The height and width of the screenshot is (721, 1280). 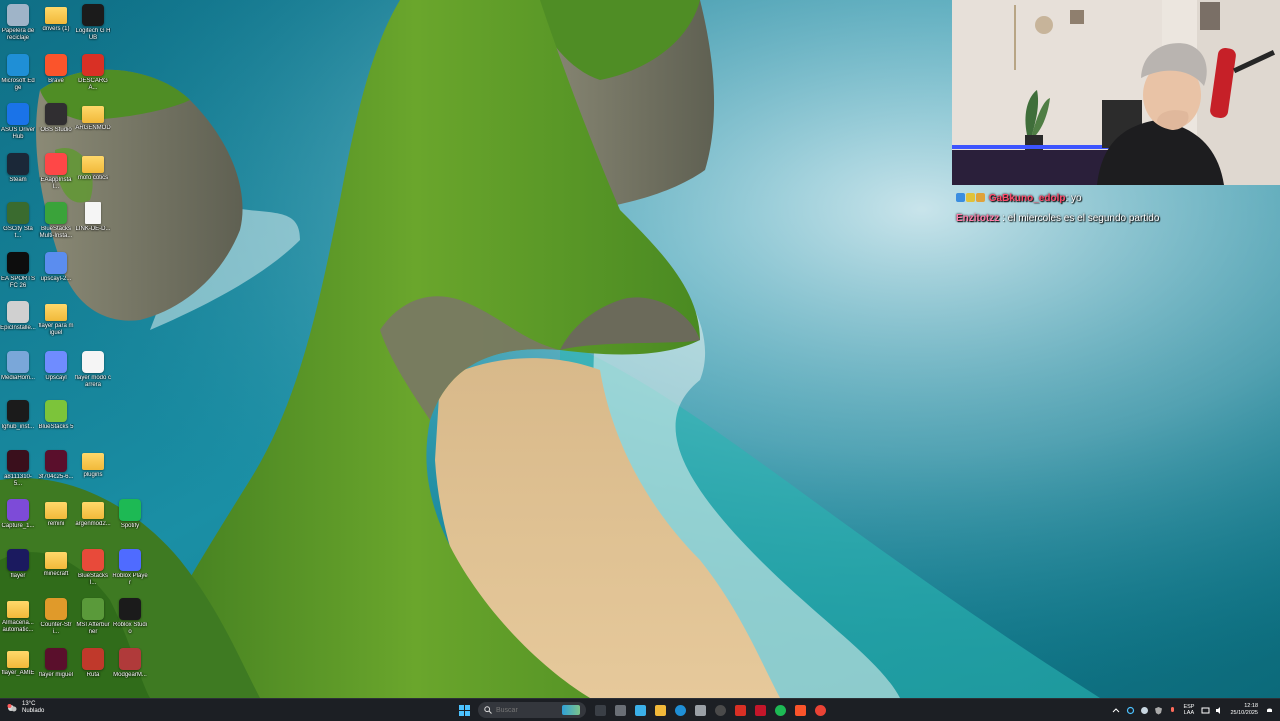 What do you see at coordinates (1205, 710) in the screenshot?
I see `network-icon` at bounding box center [1205, 710].